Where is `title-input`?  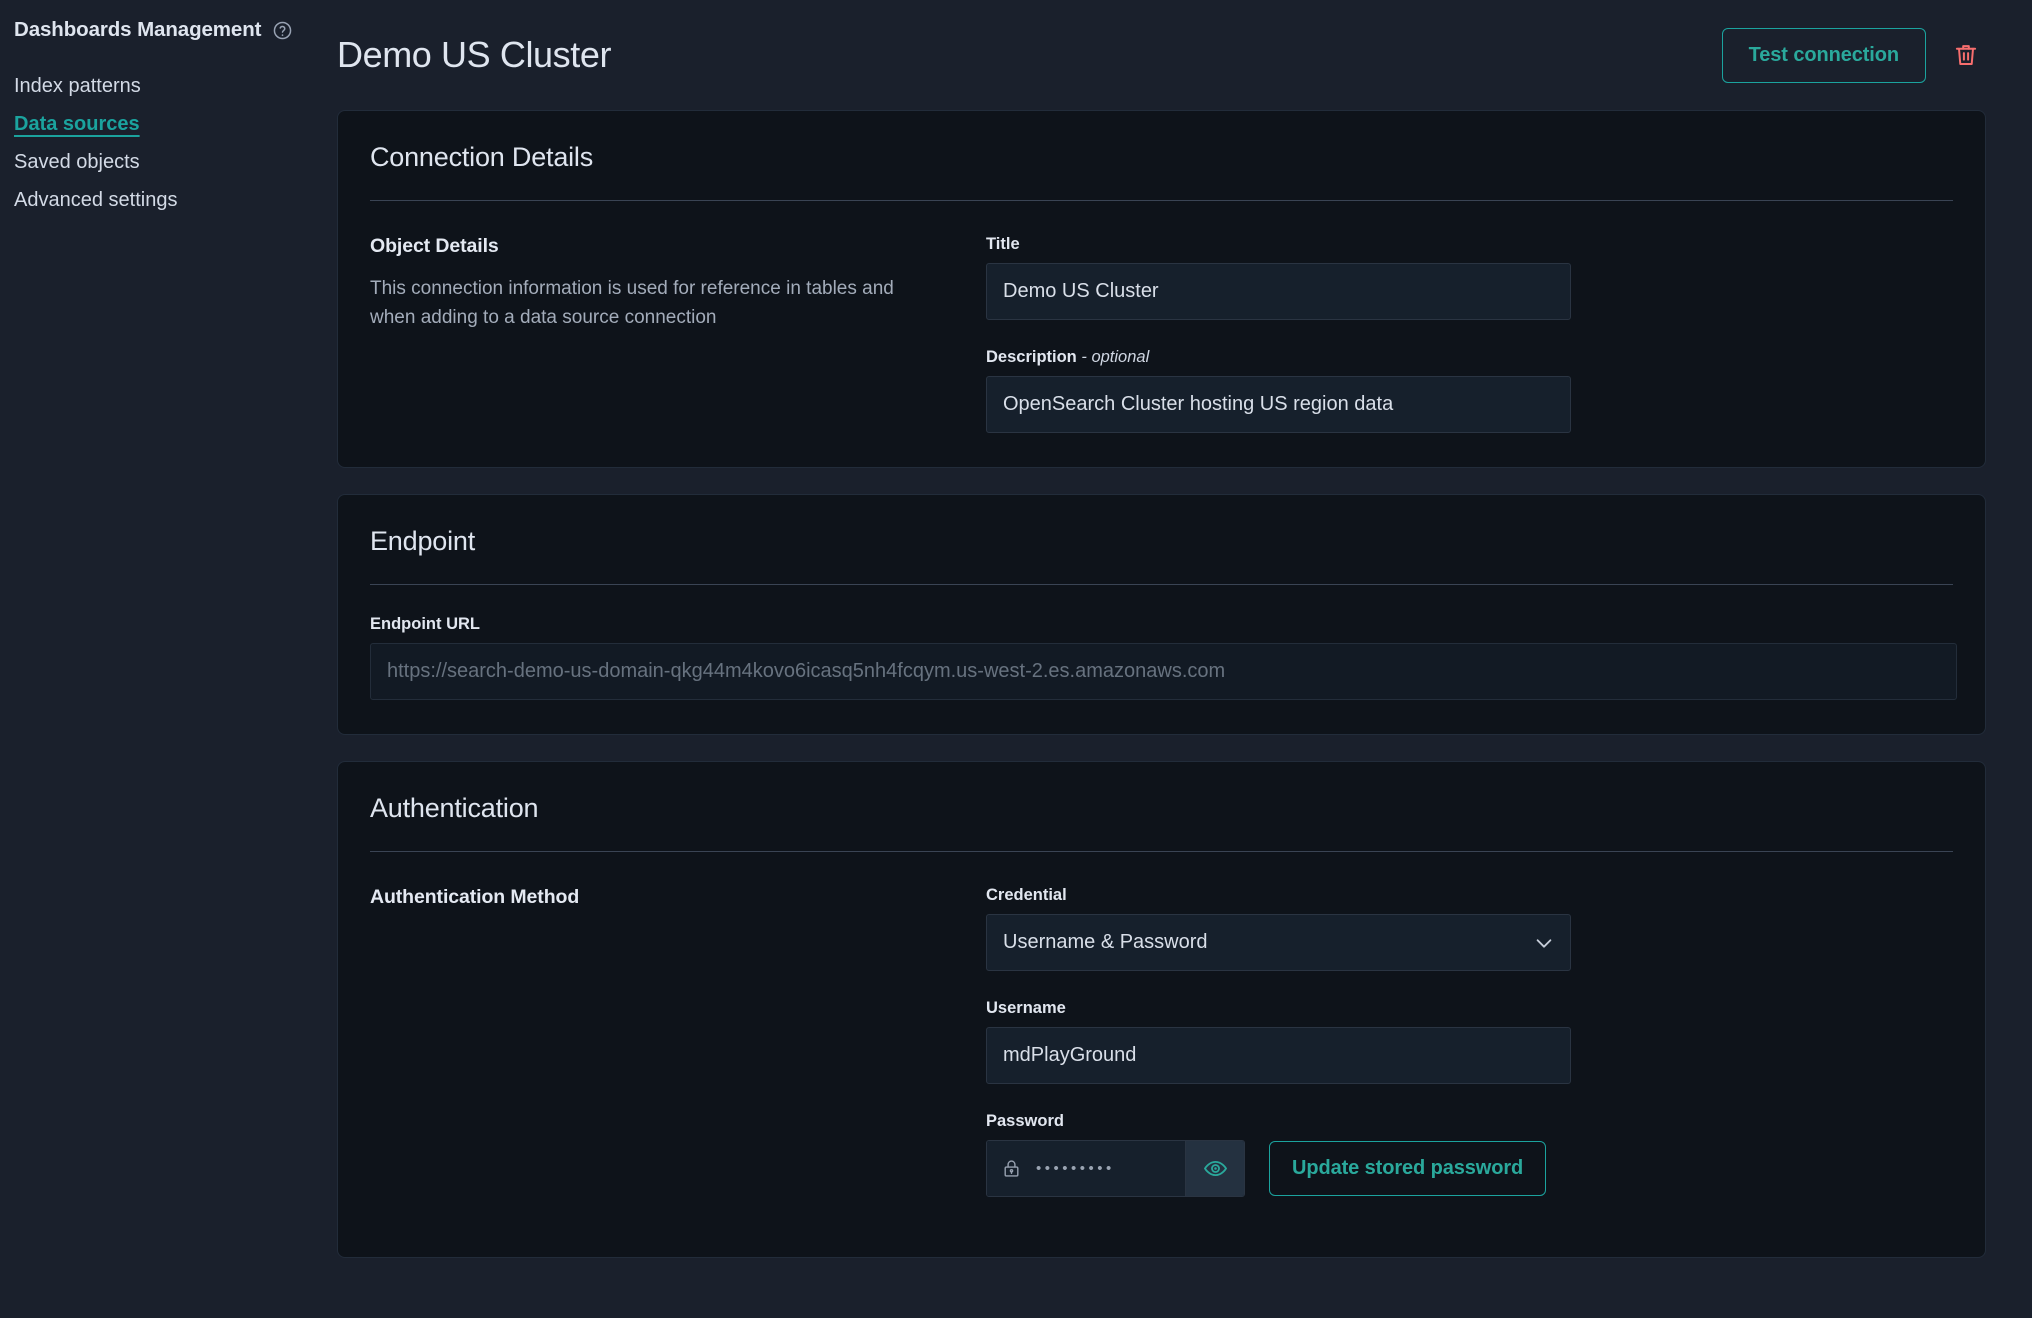 title-input is located at coordinates (1278, 291).